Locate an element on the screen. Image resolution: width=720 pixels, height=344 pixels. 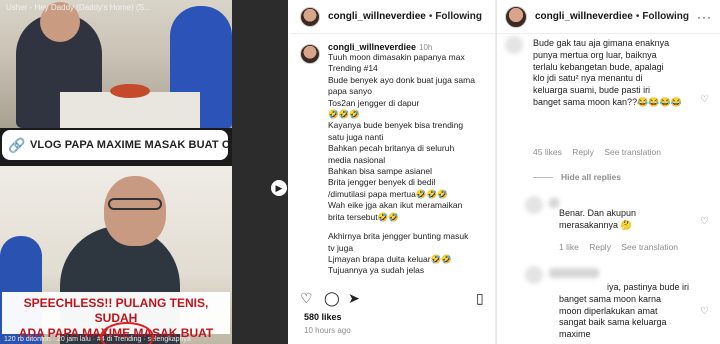
caption-line: Ljmayan brapa duita keluar🤣🤣 is located at coordinates (390, 258).